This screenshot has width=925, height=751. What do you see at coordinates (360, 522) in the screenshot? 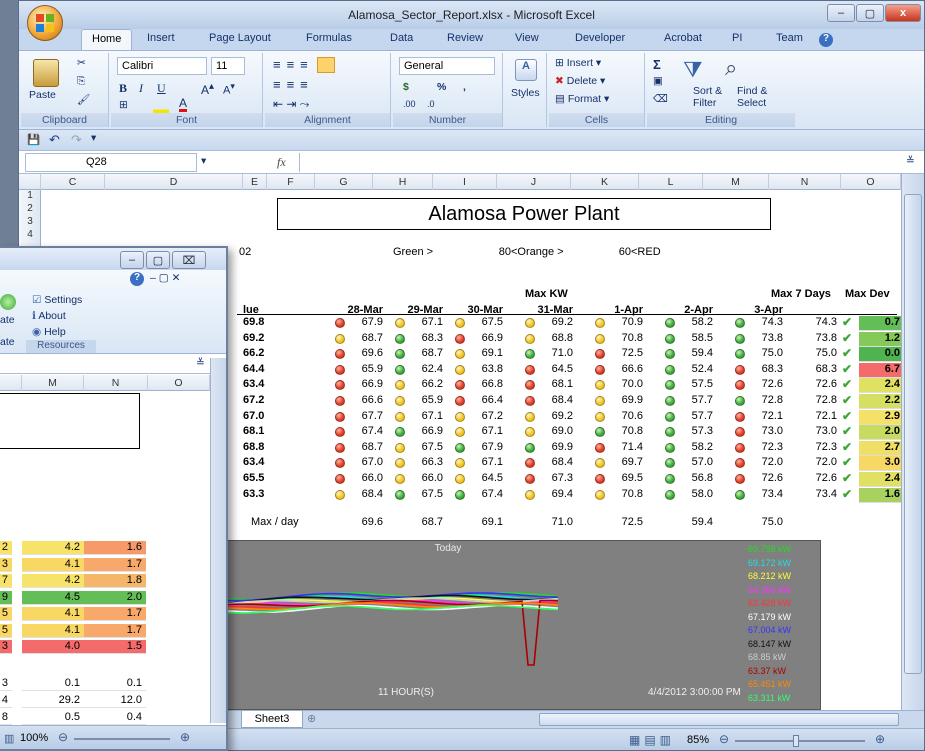
I see `max-per-day-cell: 69.6` at bounding box center [360, 522].